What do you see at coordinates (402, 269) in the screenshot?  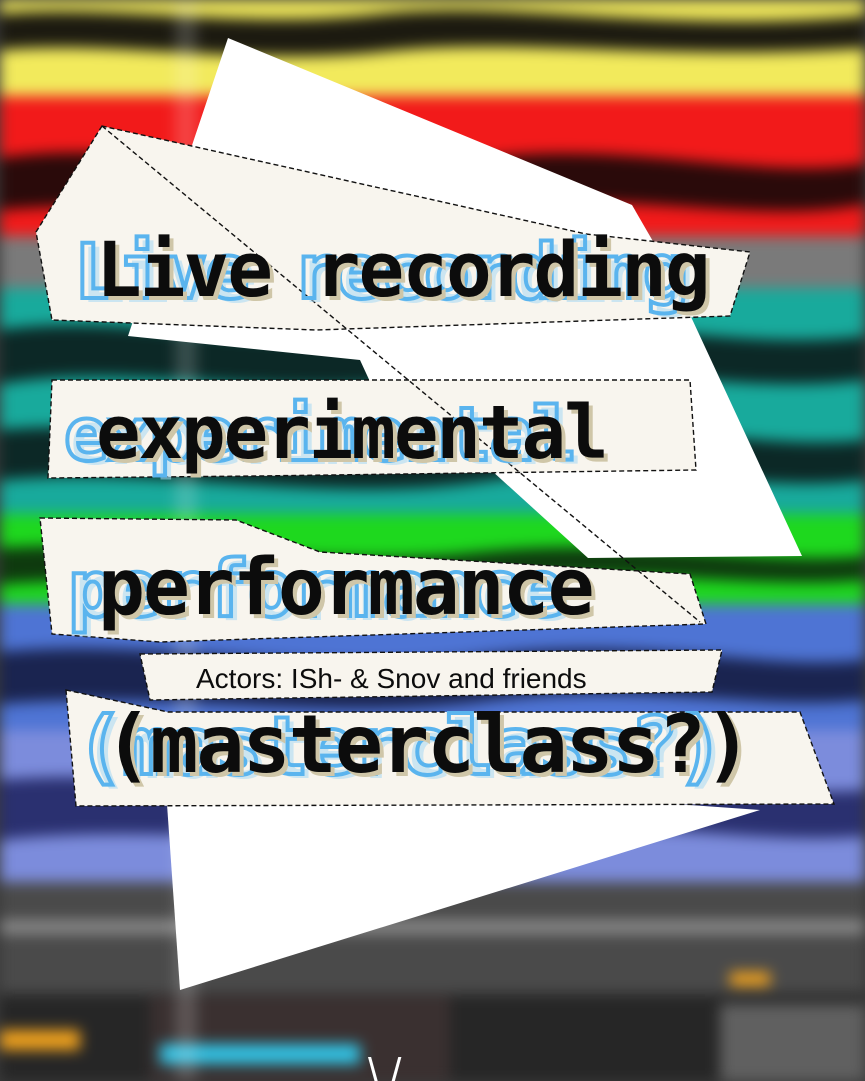 I see `headline-1: Live recording` at bounding box center [402, 269].